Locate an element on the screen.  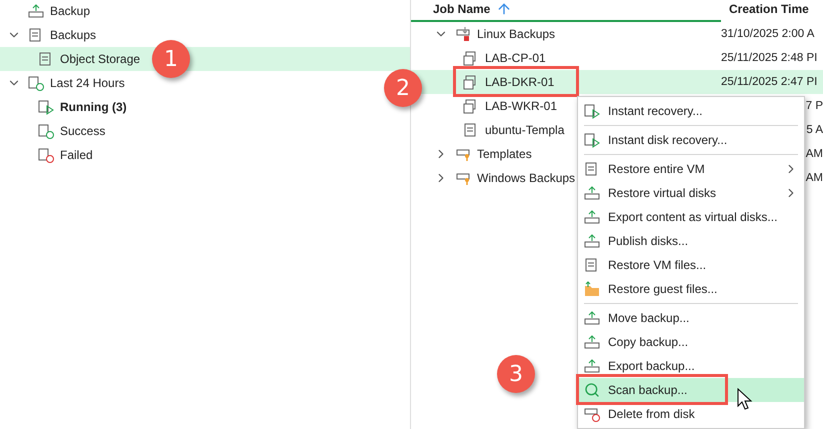
job-name: LAB-CP-01 is located at coordinates (515, 58).